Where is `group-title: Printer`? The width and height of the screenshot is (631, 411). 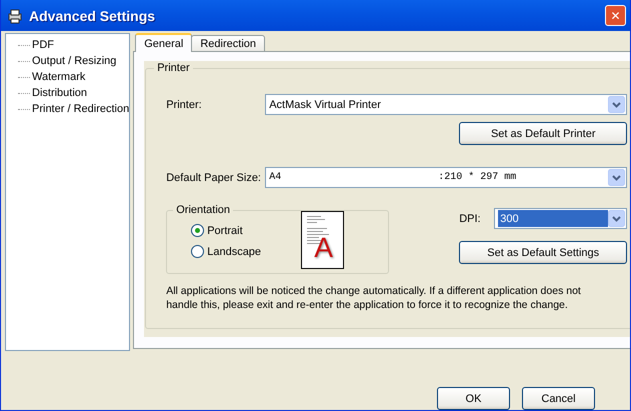 group-title: Printer is located at coordinates (173, 68).